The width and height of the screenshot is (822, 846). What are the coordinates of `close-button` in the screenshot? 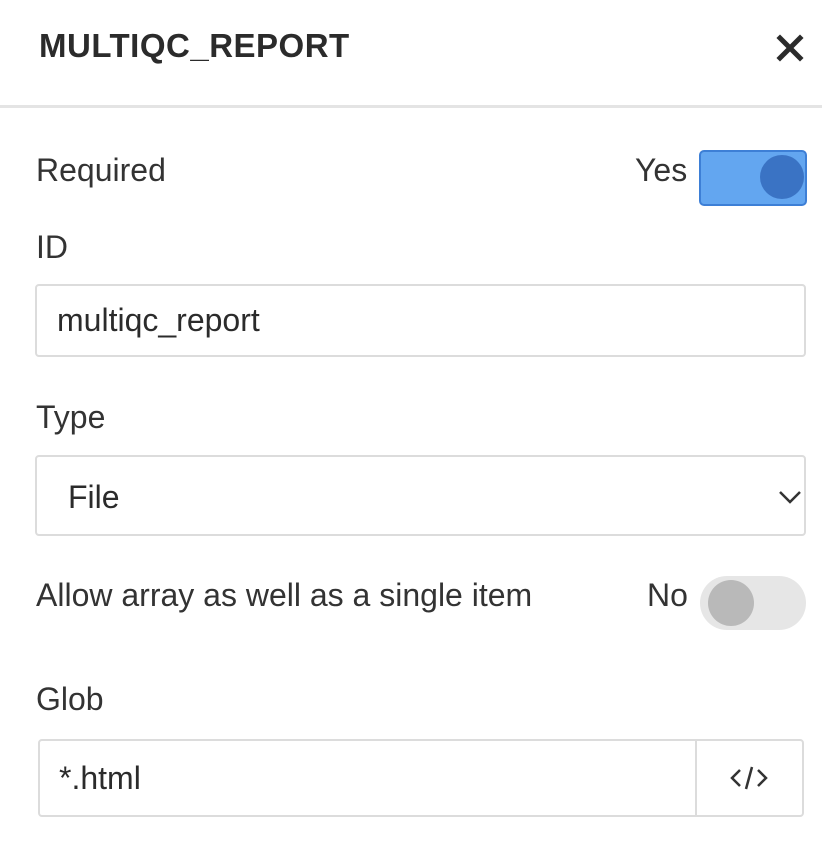 It's located at (790, 48).